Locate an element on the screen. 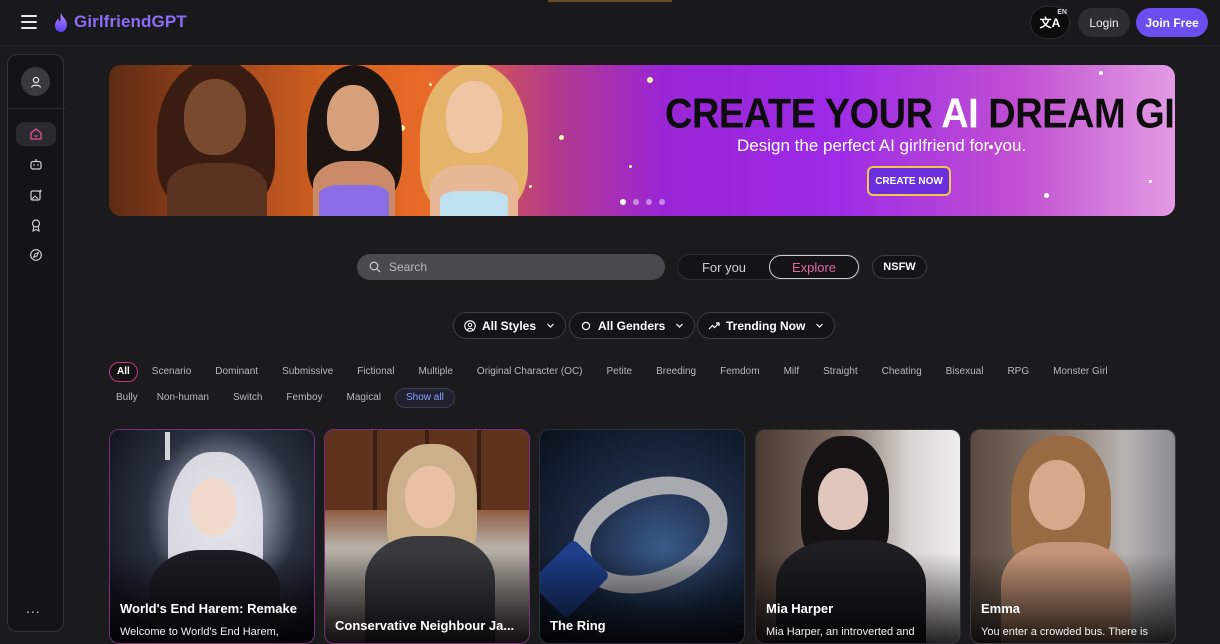 The height and width of the screenshot is (644, 1220). logo: GirlfriendGPT is located at coordinates (120, 22).